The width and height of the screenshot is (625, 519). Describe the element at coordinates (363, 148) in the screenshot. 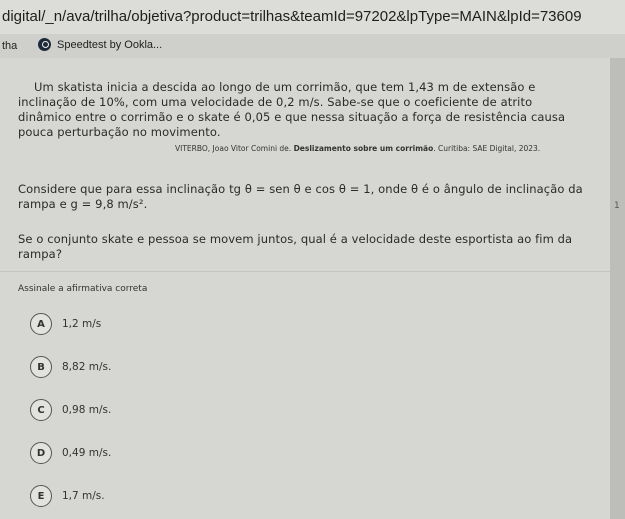

I see `citation-title: Deslizamento sobre um corrimão` at that location.